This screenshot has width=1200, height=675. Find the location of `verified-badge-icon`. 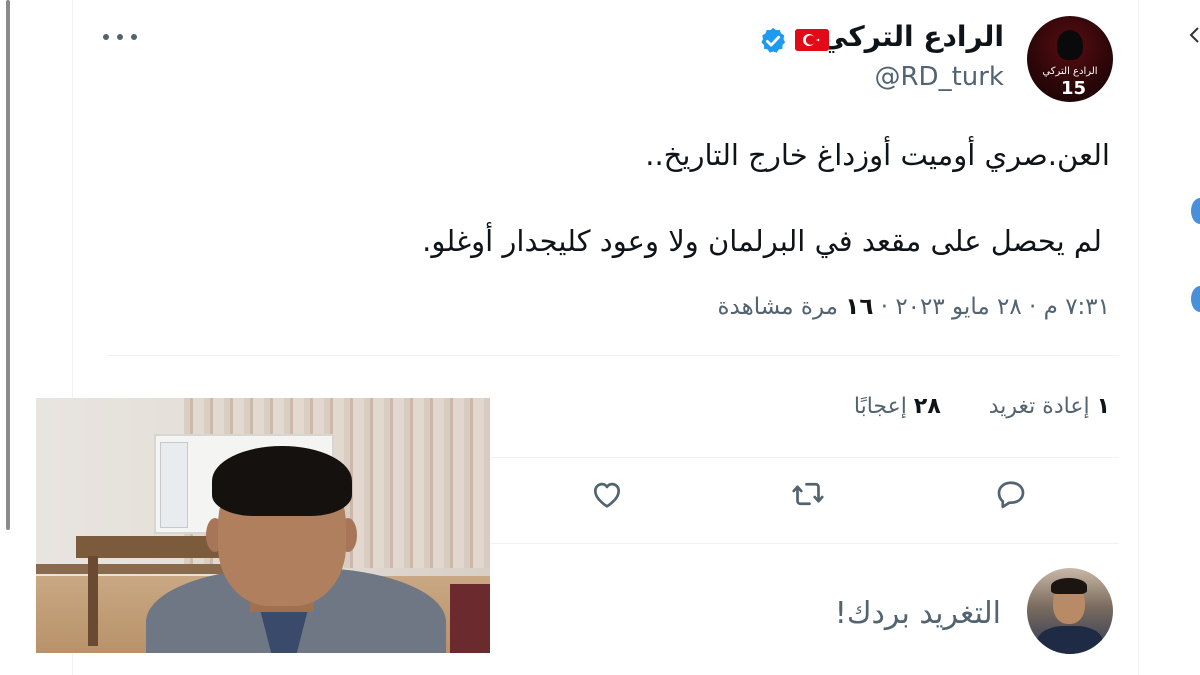

verified-badge-icon is located at coordinates (773, 41).